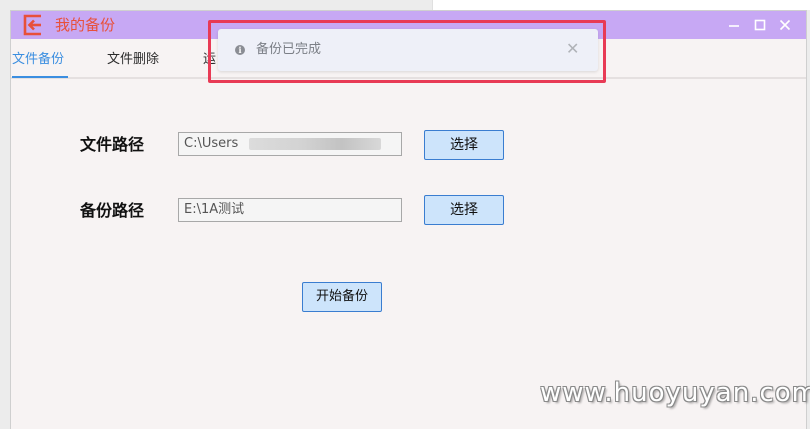  What do you see at coordinates (40, 77) in the screenshot?
I see `active-tab-indicator` at bounding box center [40, 77].